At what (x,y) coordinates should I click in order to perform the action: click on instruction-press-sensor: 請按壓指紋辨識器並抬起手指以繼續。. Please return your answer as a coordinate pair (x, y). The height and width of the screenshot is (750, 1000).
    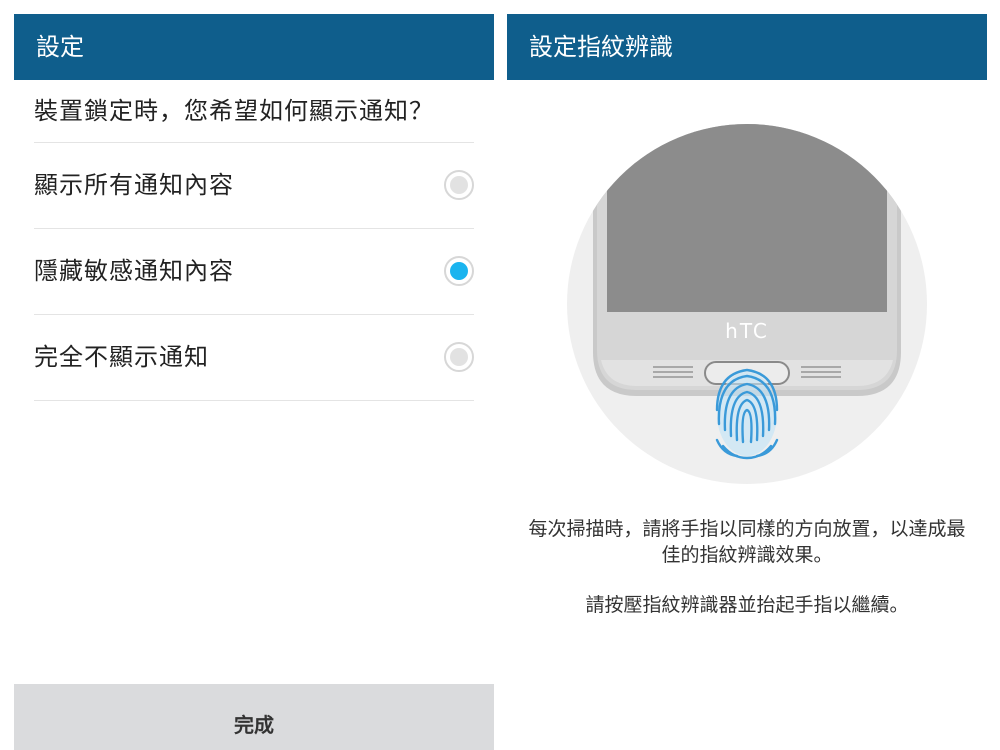
    Looking at the image, I should click on (747, 605).